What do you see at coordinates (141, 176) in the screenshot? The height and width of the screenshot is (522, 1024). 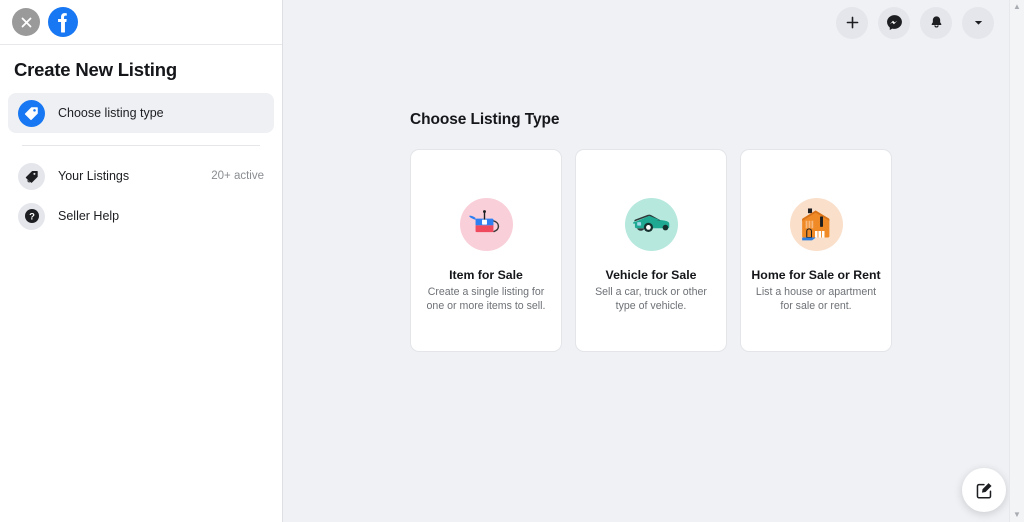 I see `sidebar-item-your-listings: Your Listings 20+ active` at bounding box center [141, 176].